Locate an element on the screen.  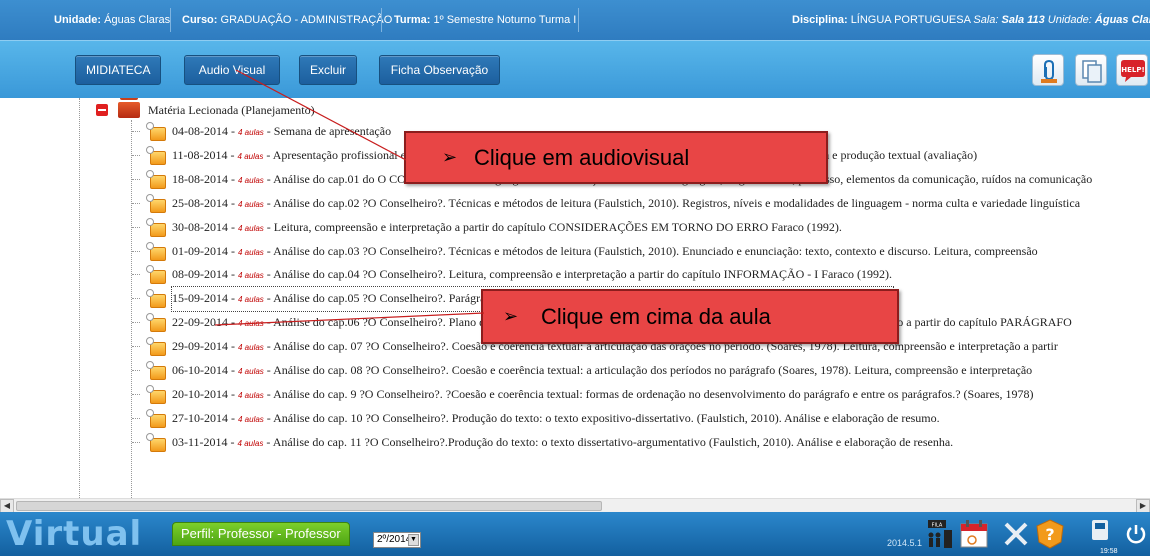
semester-select: 2º/2014 ▼ is located at coordinates (397, 540).